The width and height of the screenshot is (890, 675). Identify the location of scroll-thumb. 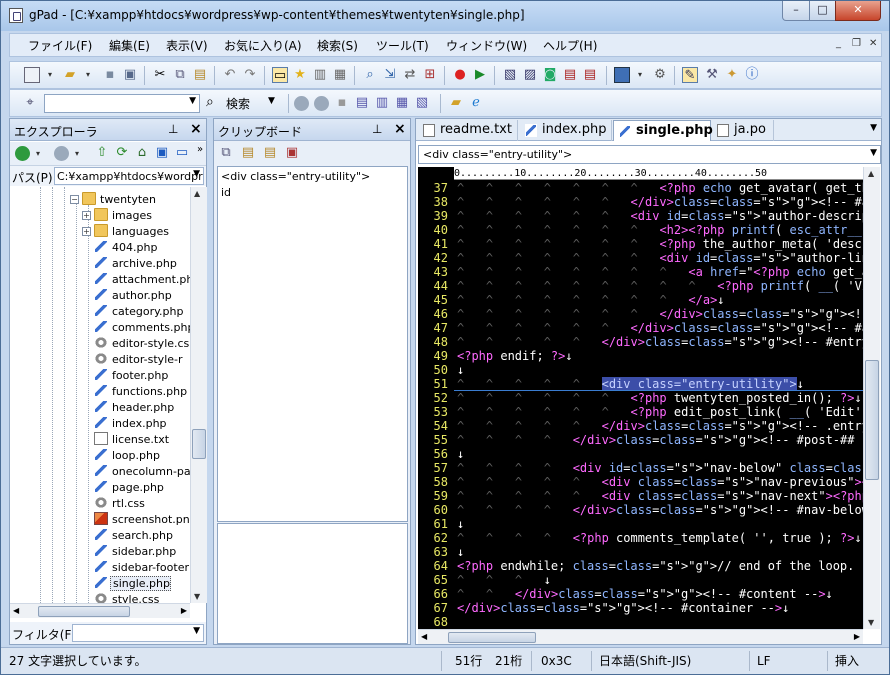
(492, 637).